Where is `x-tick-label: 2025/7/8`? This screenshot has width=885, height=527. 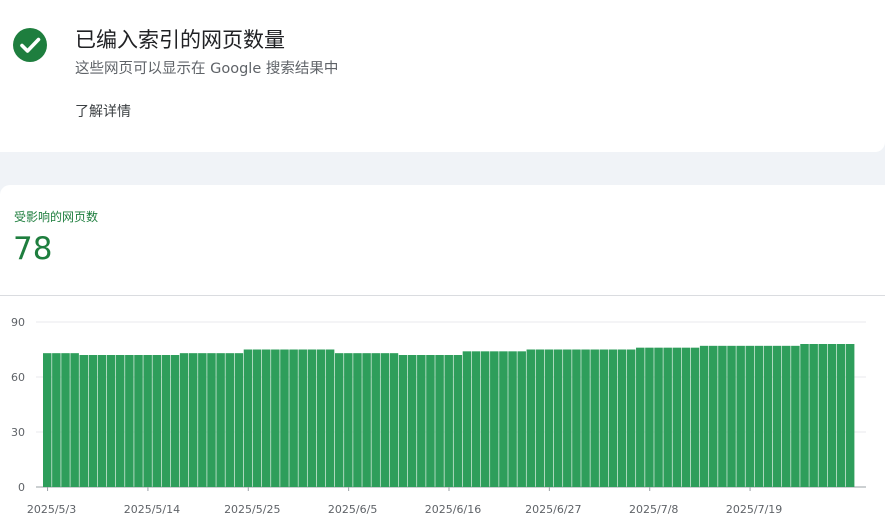
x-tick-label: 2025/7/8 is located at coordinates (653, 509).